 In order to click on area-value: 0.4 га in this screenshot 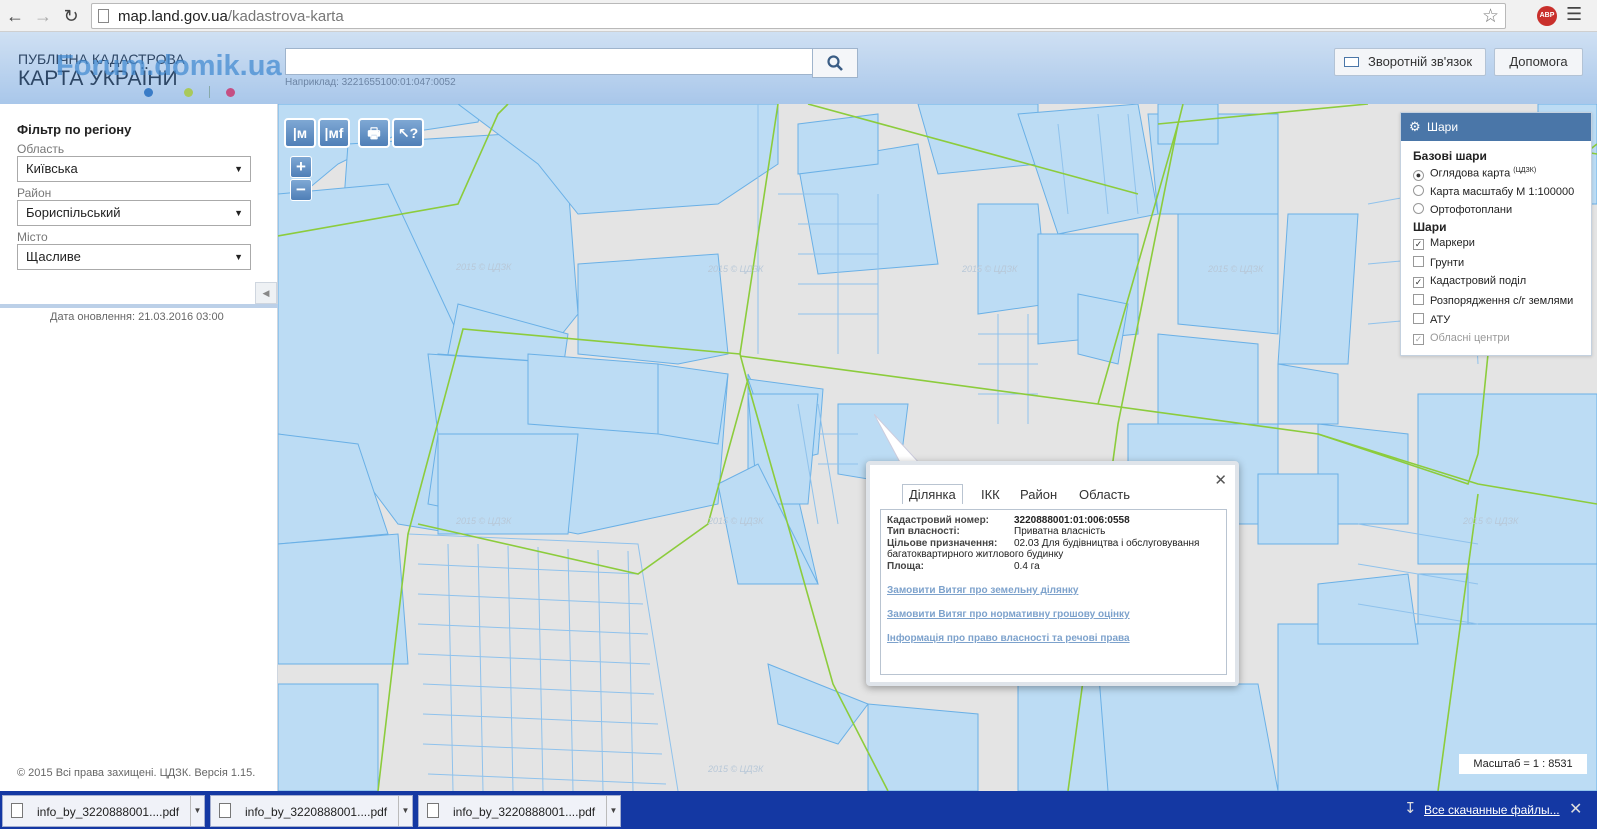, I will do `click(1027, 566)`.